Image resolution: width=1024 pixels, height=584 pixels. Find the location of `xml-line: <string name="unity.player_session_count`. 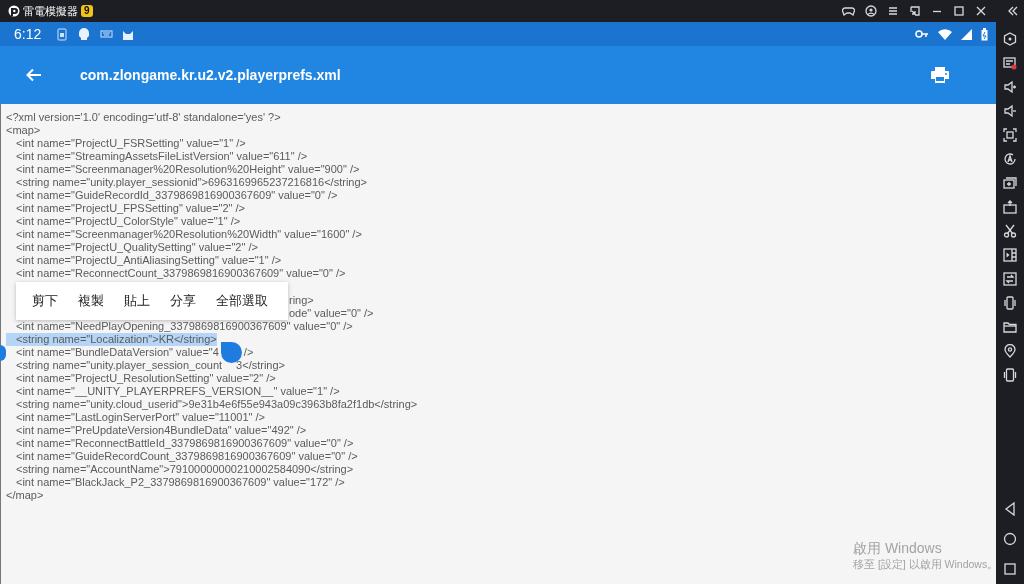

xml-line: <string name="unity.player_session_count is located at coordinates (119, 365).